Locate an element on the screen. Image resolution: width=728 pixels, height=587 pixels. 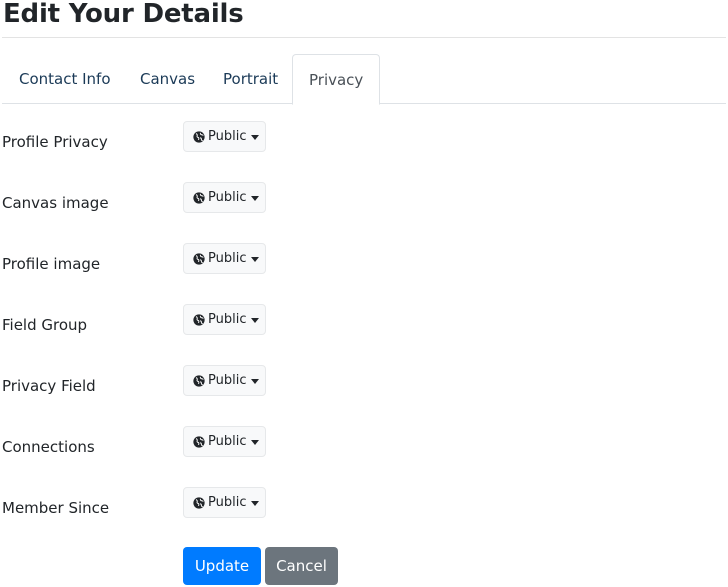
cancel-button: Cancel is located at coordinates (301, 566).